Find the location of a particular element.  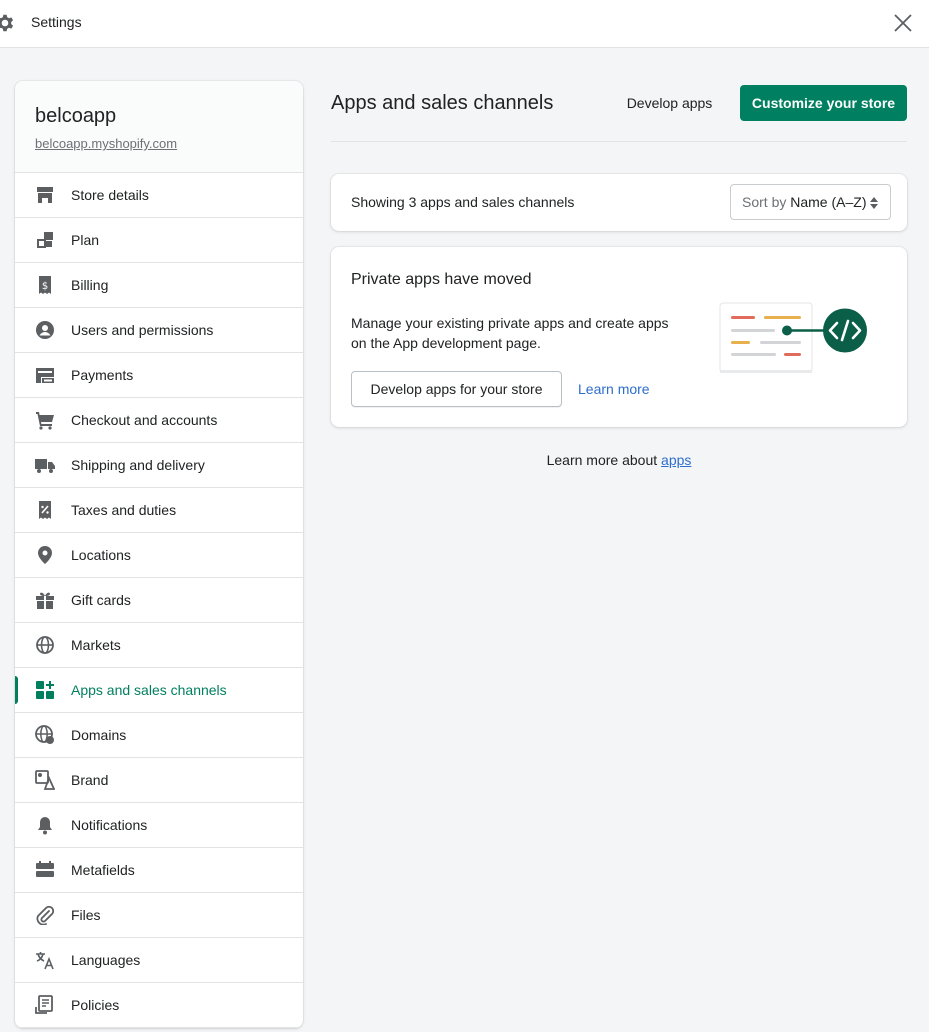

close-icon is located at coordinates (903, 23).